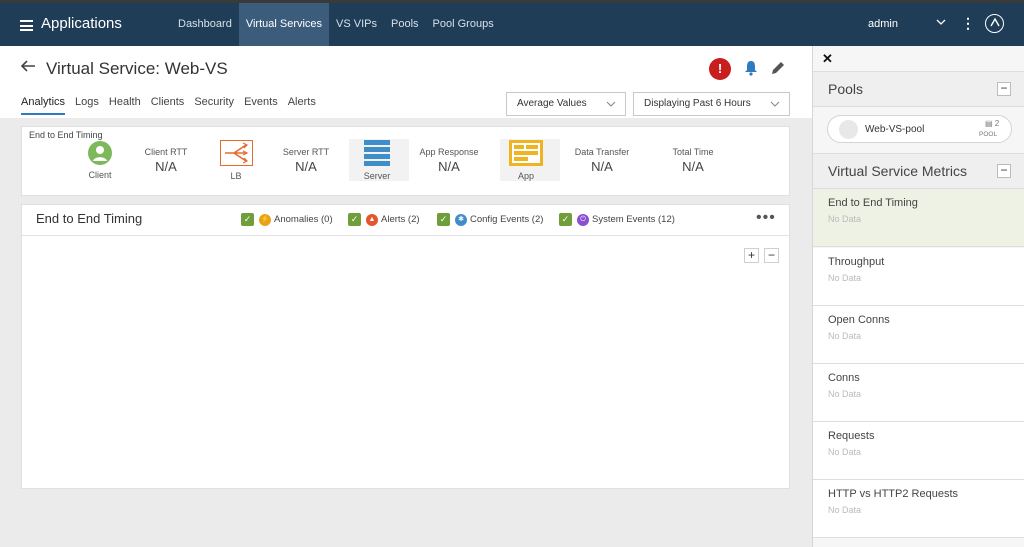 The height and width of the screenshot is (547, 1024). What do you see at coordinates (994, 23) in the screenshot?
I see `brand-logo-icon` at bounding box center [994, 23].